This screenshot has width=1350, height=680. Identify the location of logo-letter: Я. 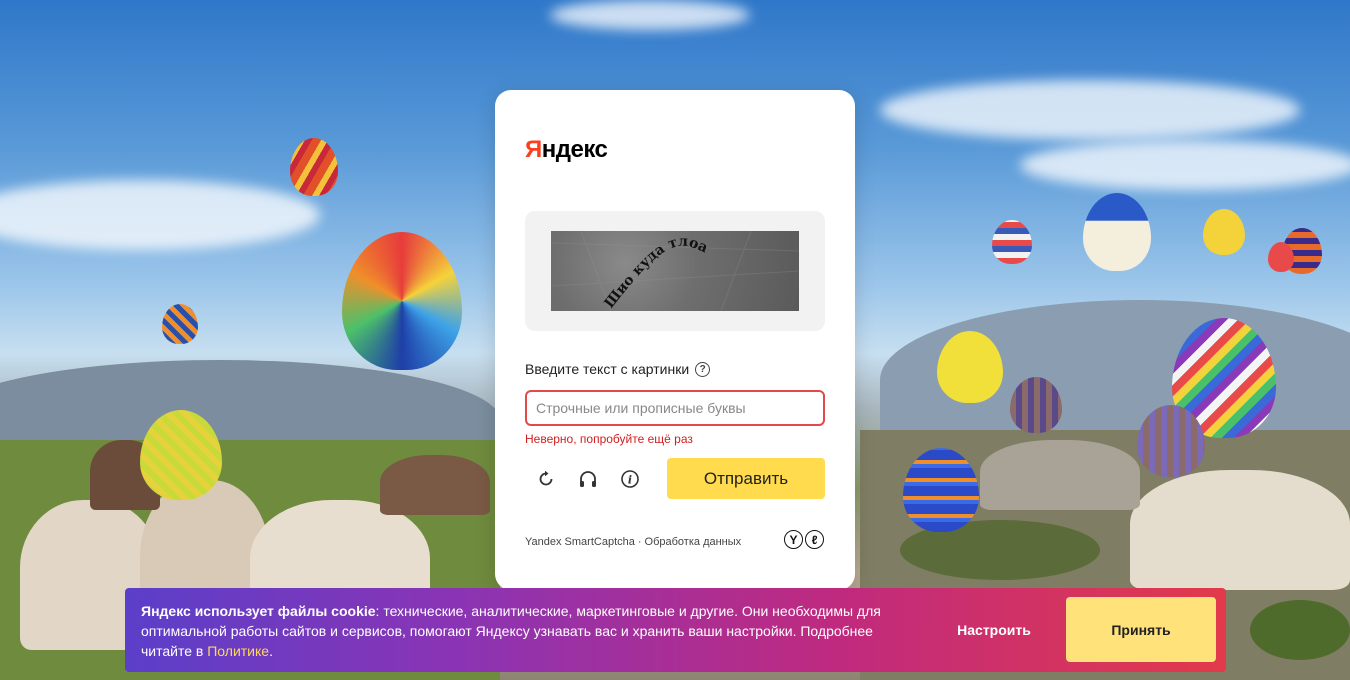
(533, 149).